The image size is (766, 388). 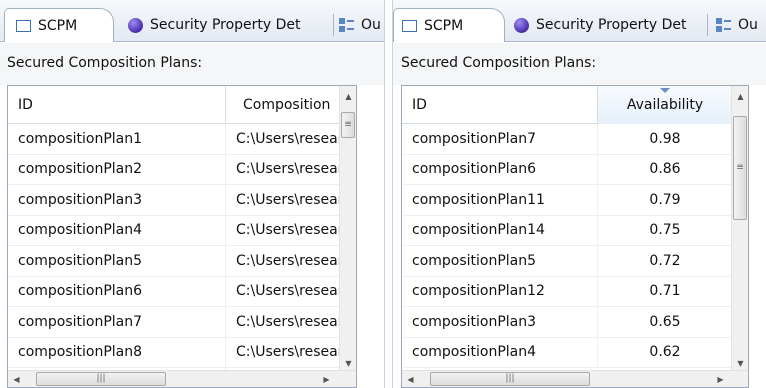 I want to click on cell-availability: 0.86, so click(x=664, y=169).